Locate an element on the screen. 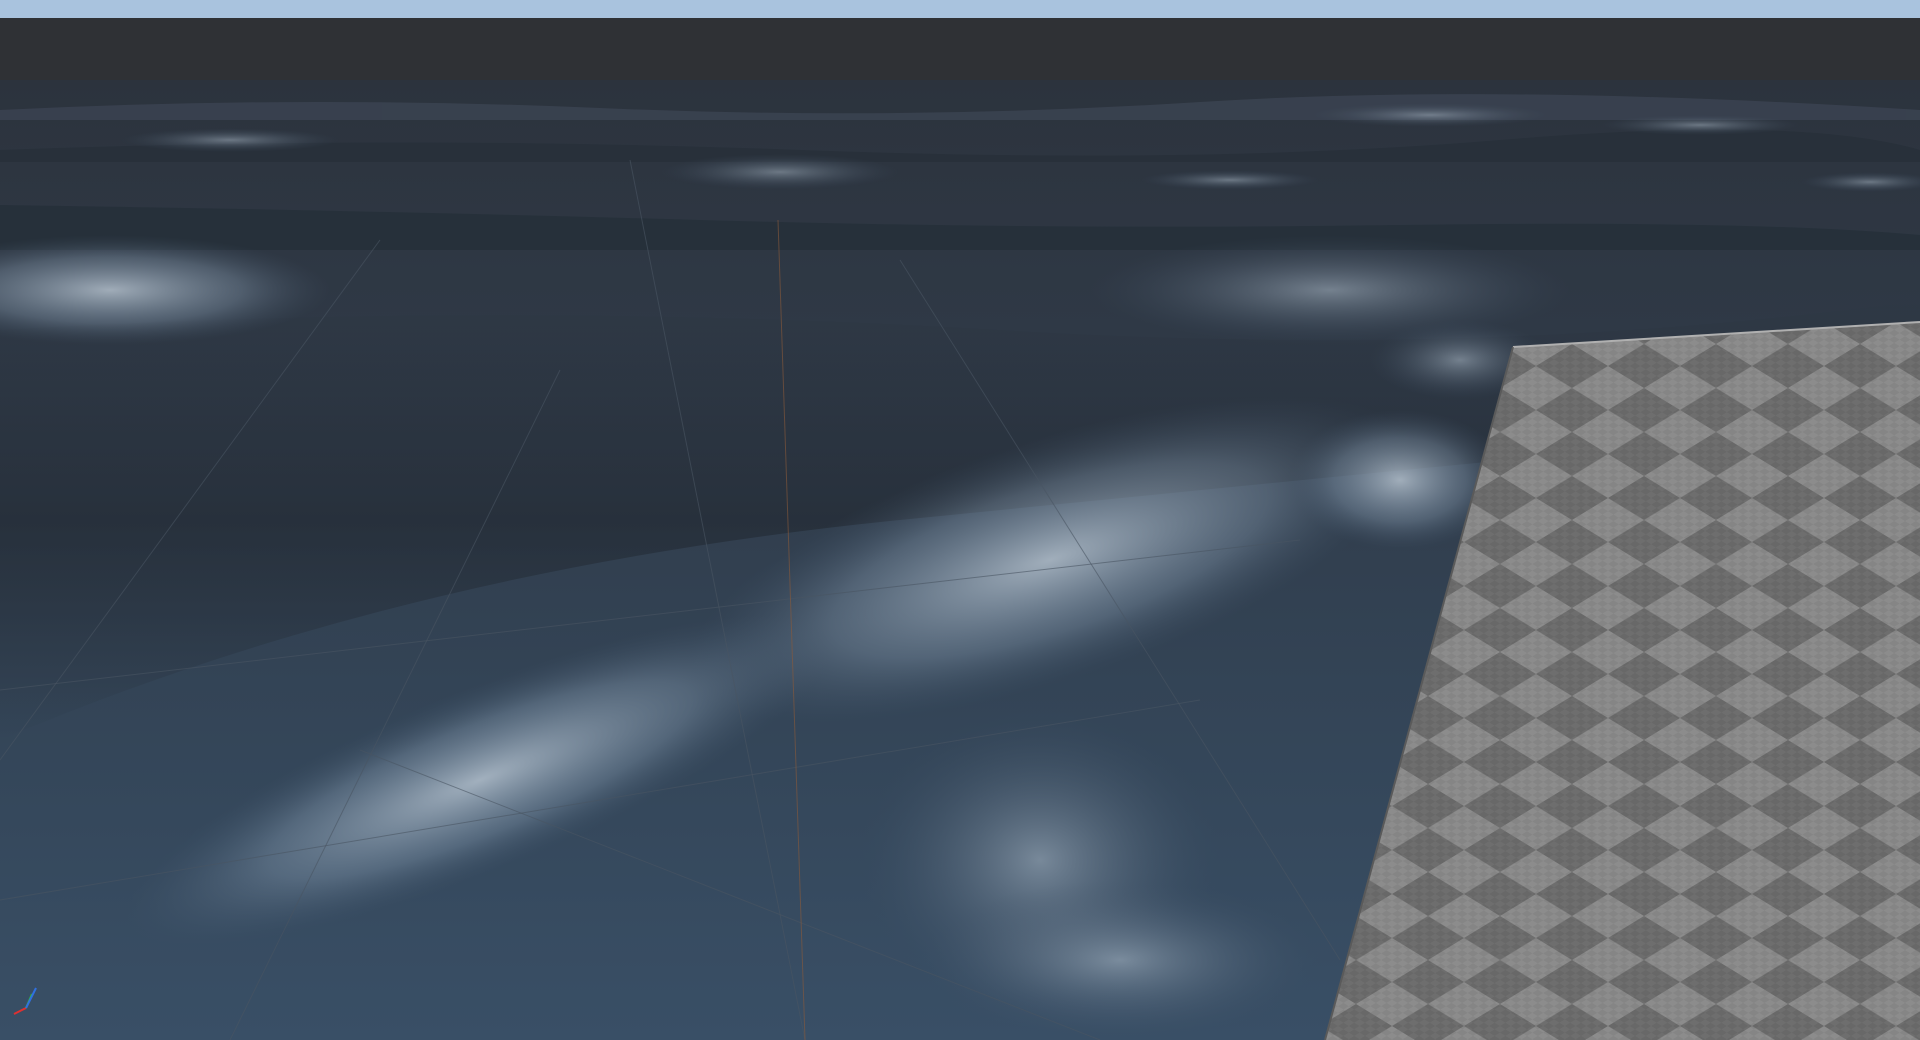 The image size is (1920, 1040). axis-gizmo-icon is located at coordinates (26, 1000).